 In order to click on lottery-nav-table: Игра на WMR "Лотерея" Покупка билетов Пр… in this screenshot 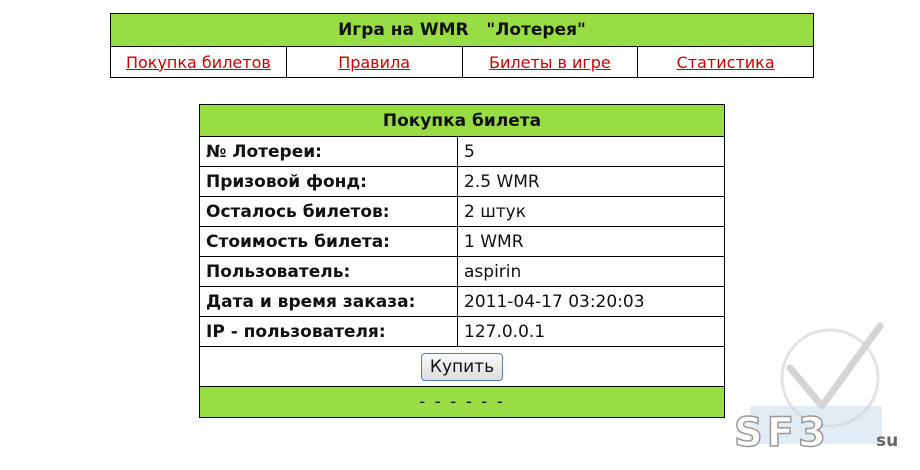, I will do `click(462, 45)`.